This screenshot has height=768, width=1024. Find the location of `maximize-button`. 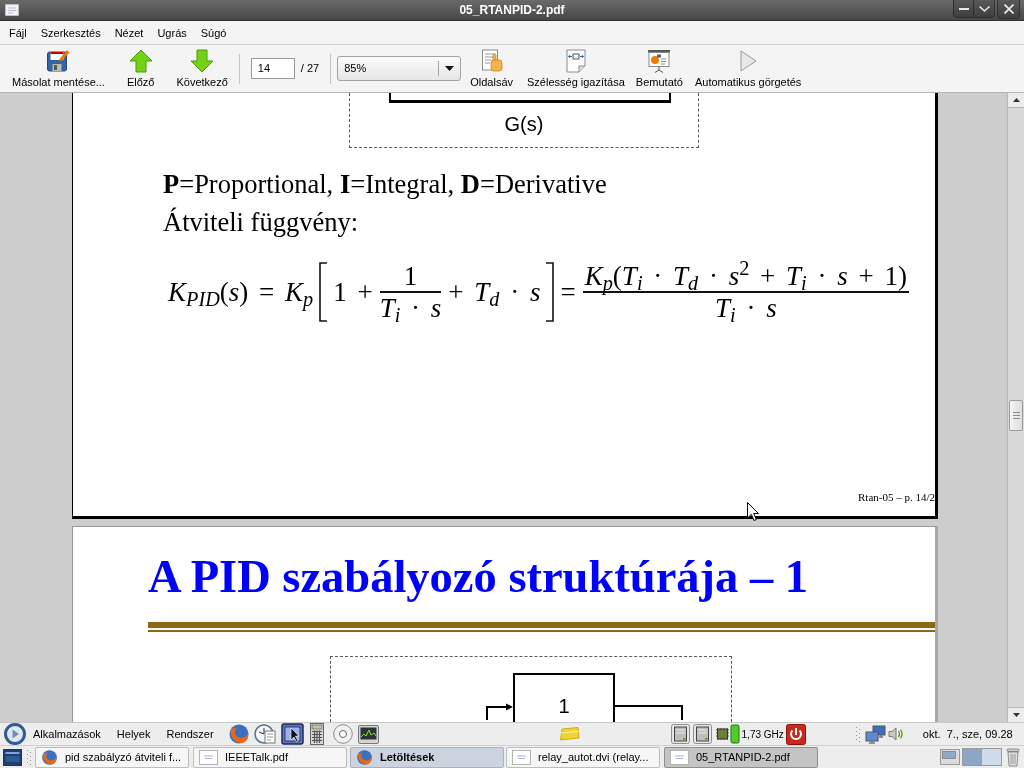

maximize-button is located at coordinates (984, 9).